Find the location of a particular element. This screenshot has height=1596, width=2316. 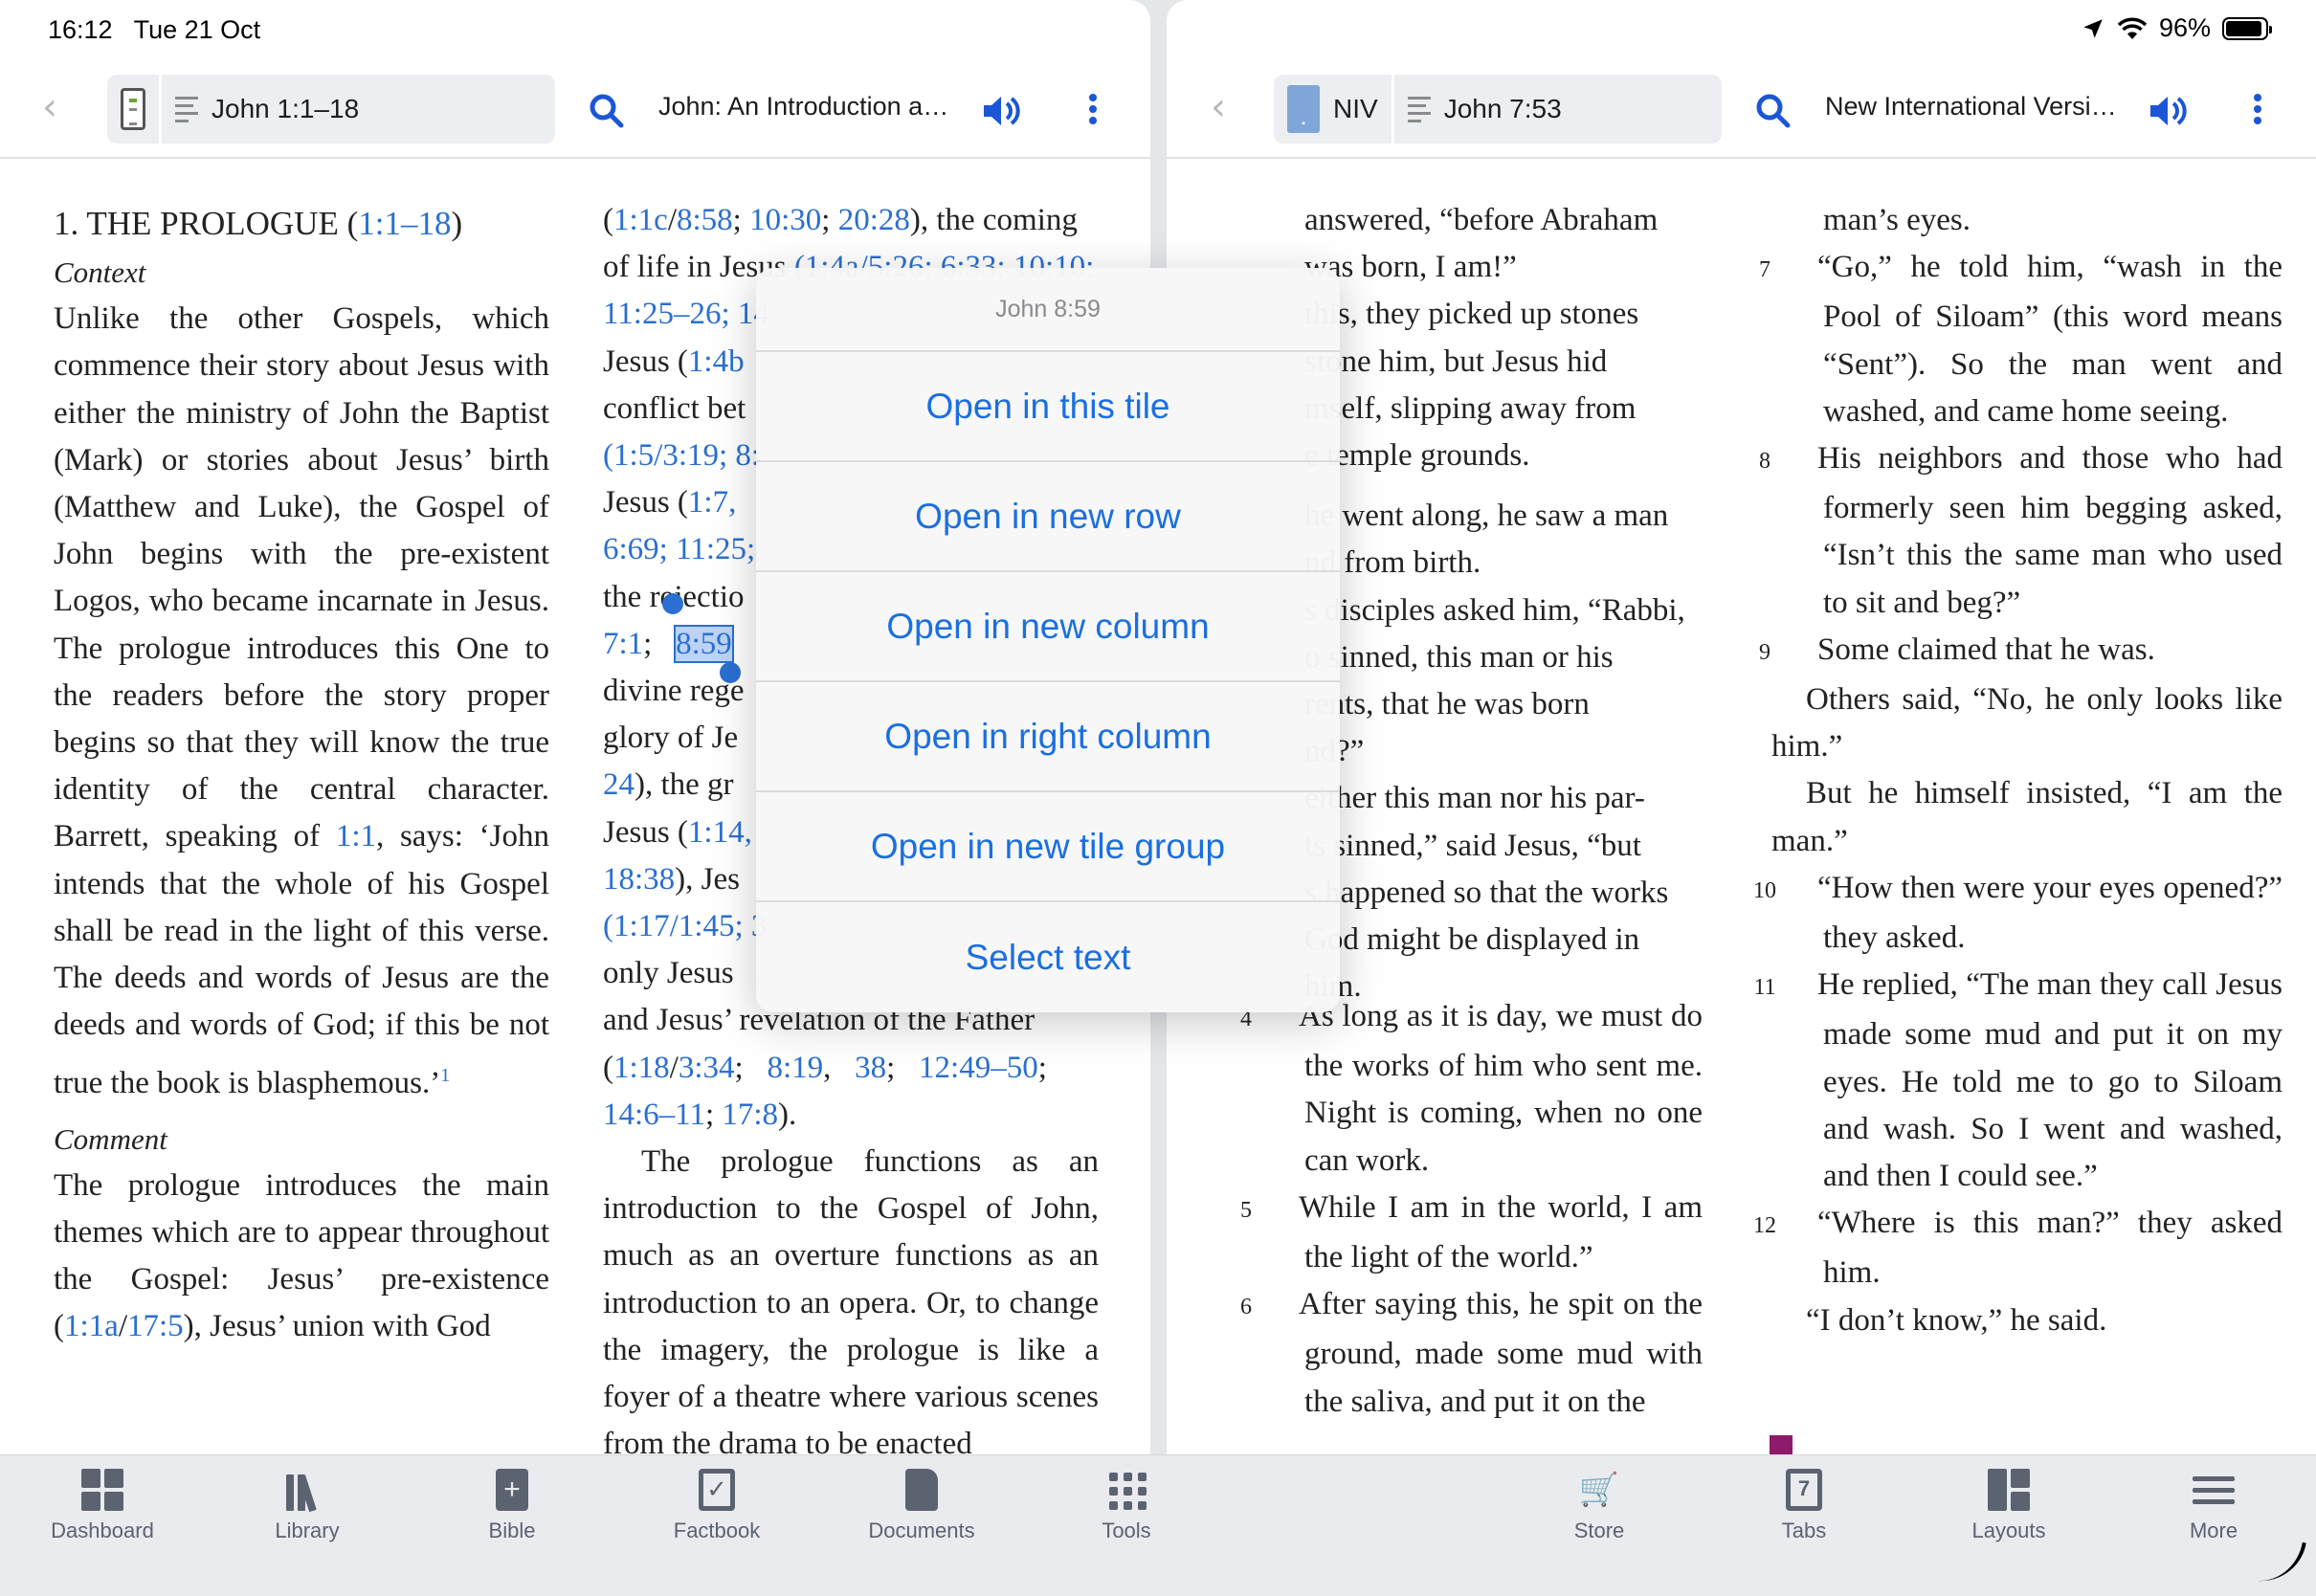

ref-link: 10:30 is located at coordinates (785, 220).